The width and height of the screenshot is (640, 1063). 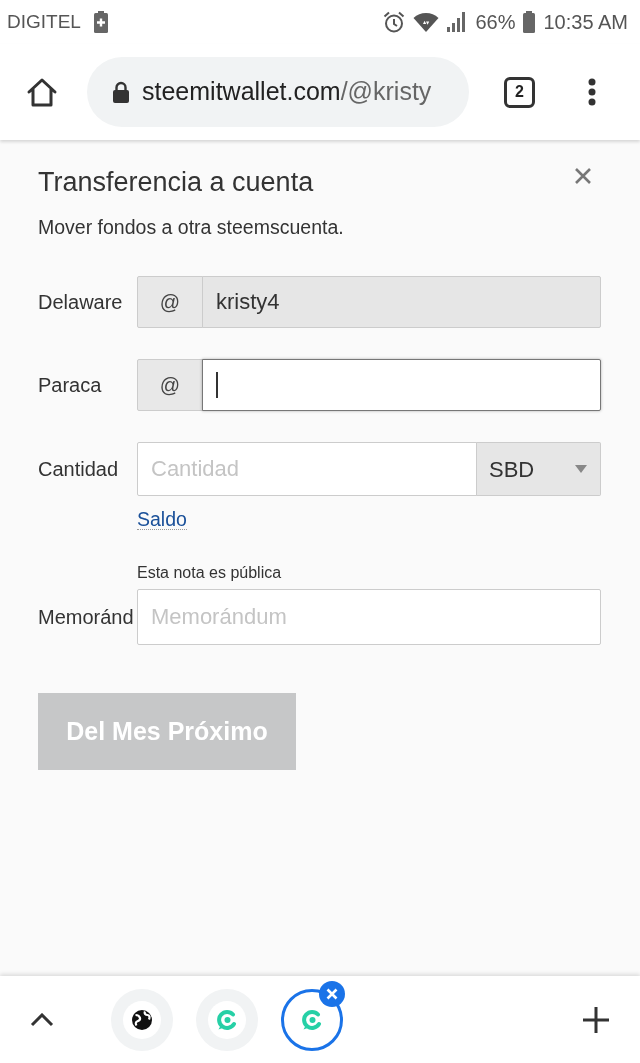 I want to click on battery-plus-icon, so click(x=100, y=22).